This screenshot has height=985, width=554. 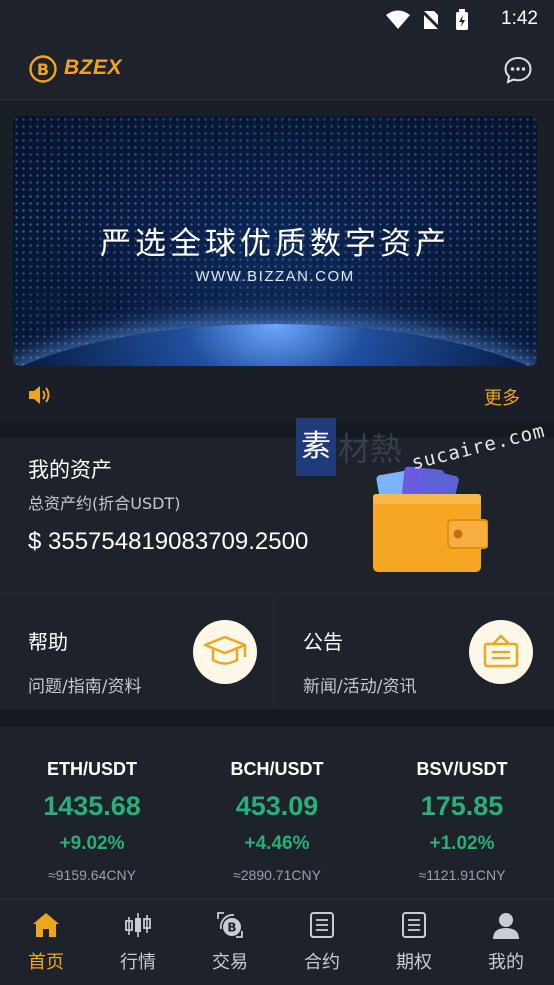 What do you see at coordinates (518, 70) in the screenshot?
I see `message-icon` at bounding box center [518, 70].